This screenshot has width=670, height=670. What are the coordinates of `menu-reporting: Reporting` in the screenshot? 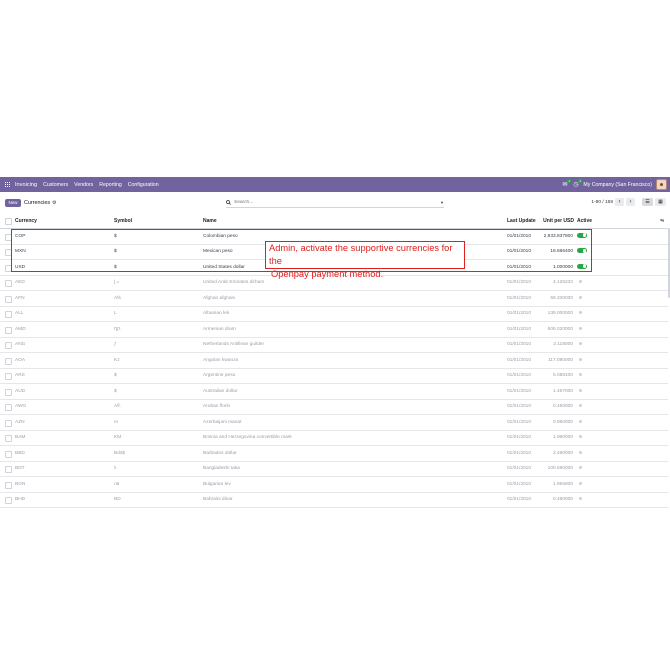 It's located at (110, 185).